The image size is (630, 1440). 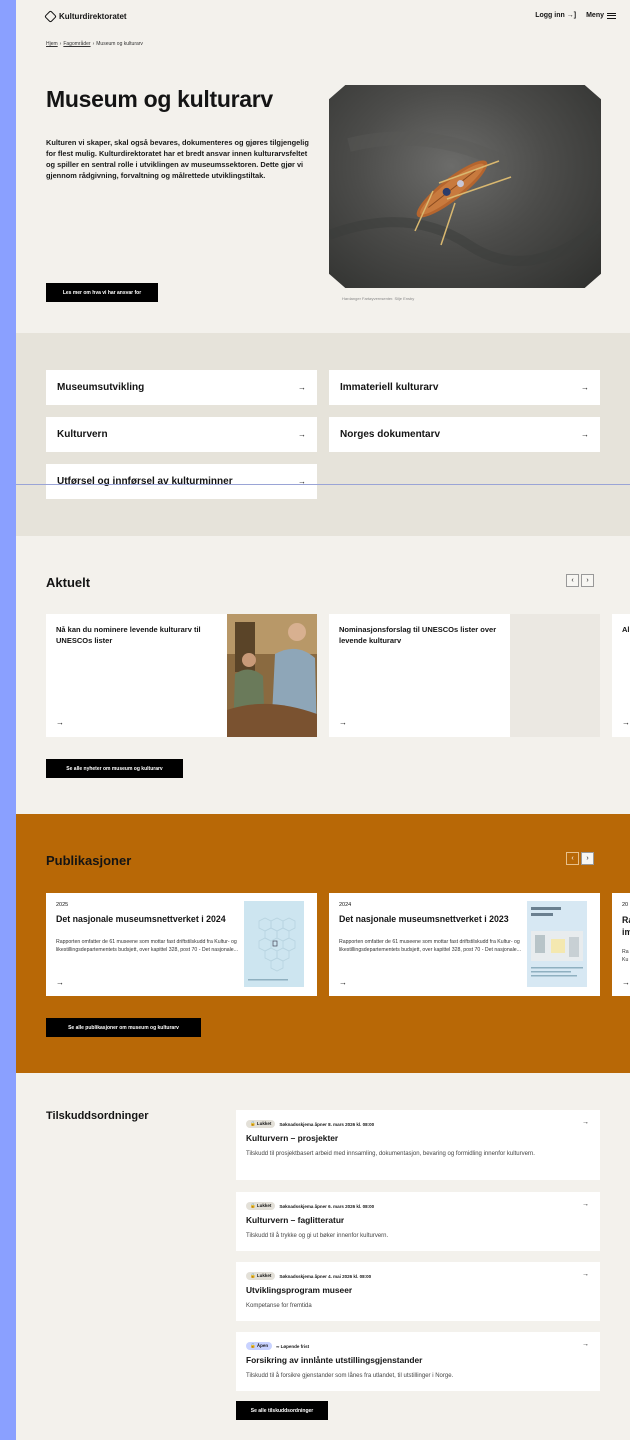 I want to click on grant-meta: 🔓 Åpen ∞ Løpende frist, so click(x=277, y=1346).